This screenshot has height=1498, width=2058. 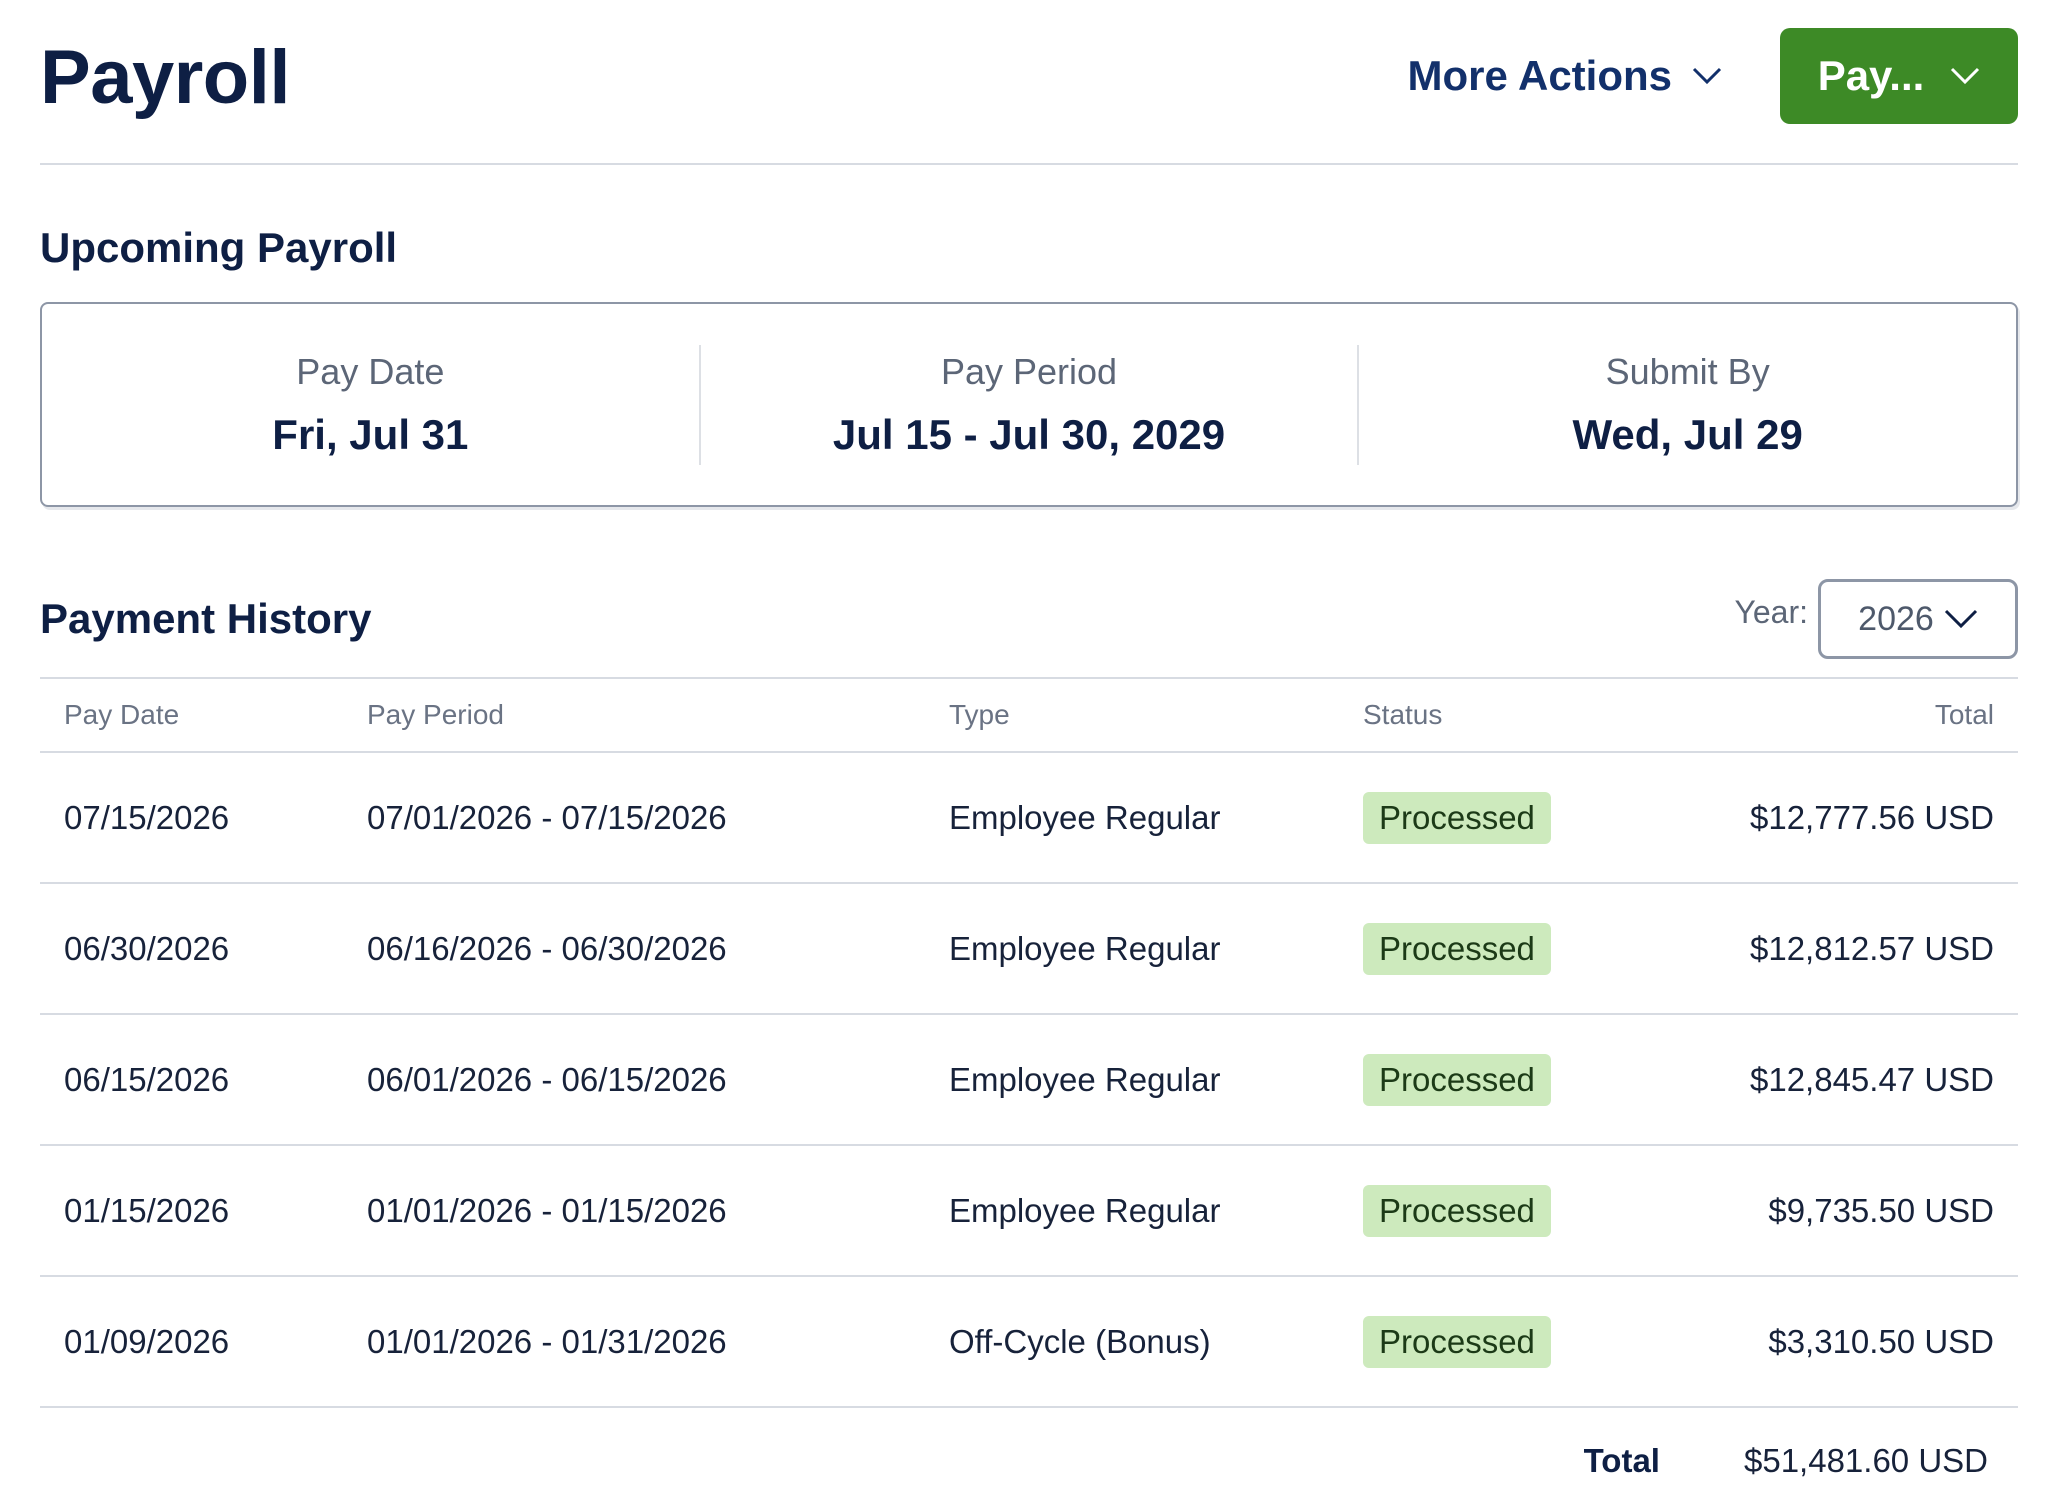 What do you see at coordinates (1896, 618) in the screenshot?
I see `year-select-value: 2026` at bounding box center [1896, 618].